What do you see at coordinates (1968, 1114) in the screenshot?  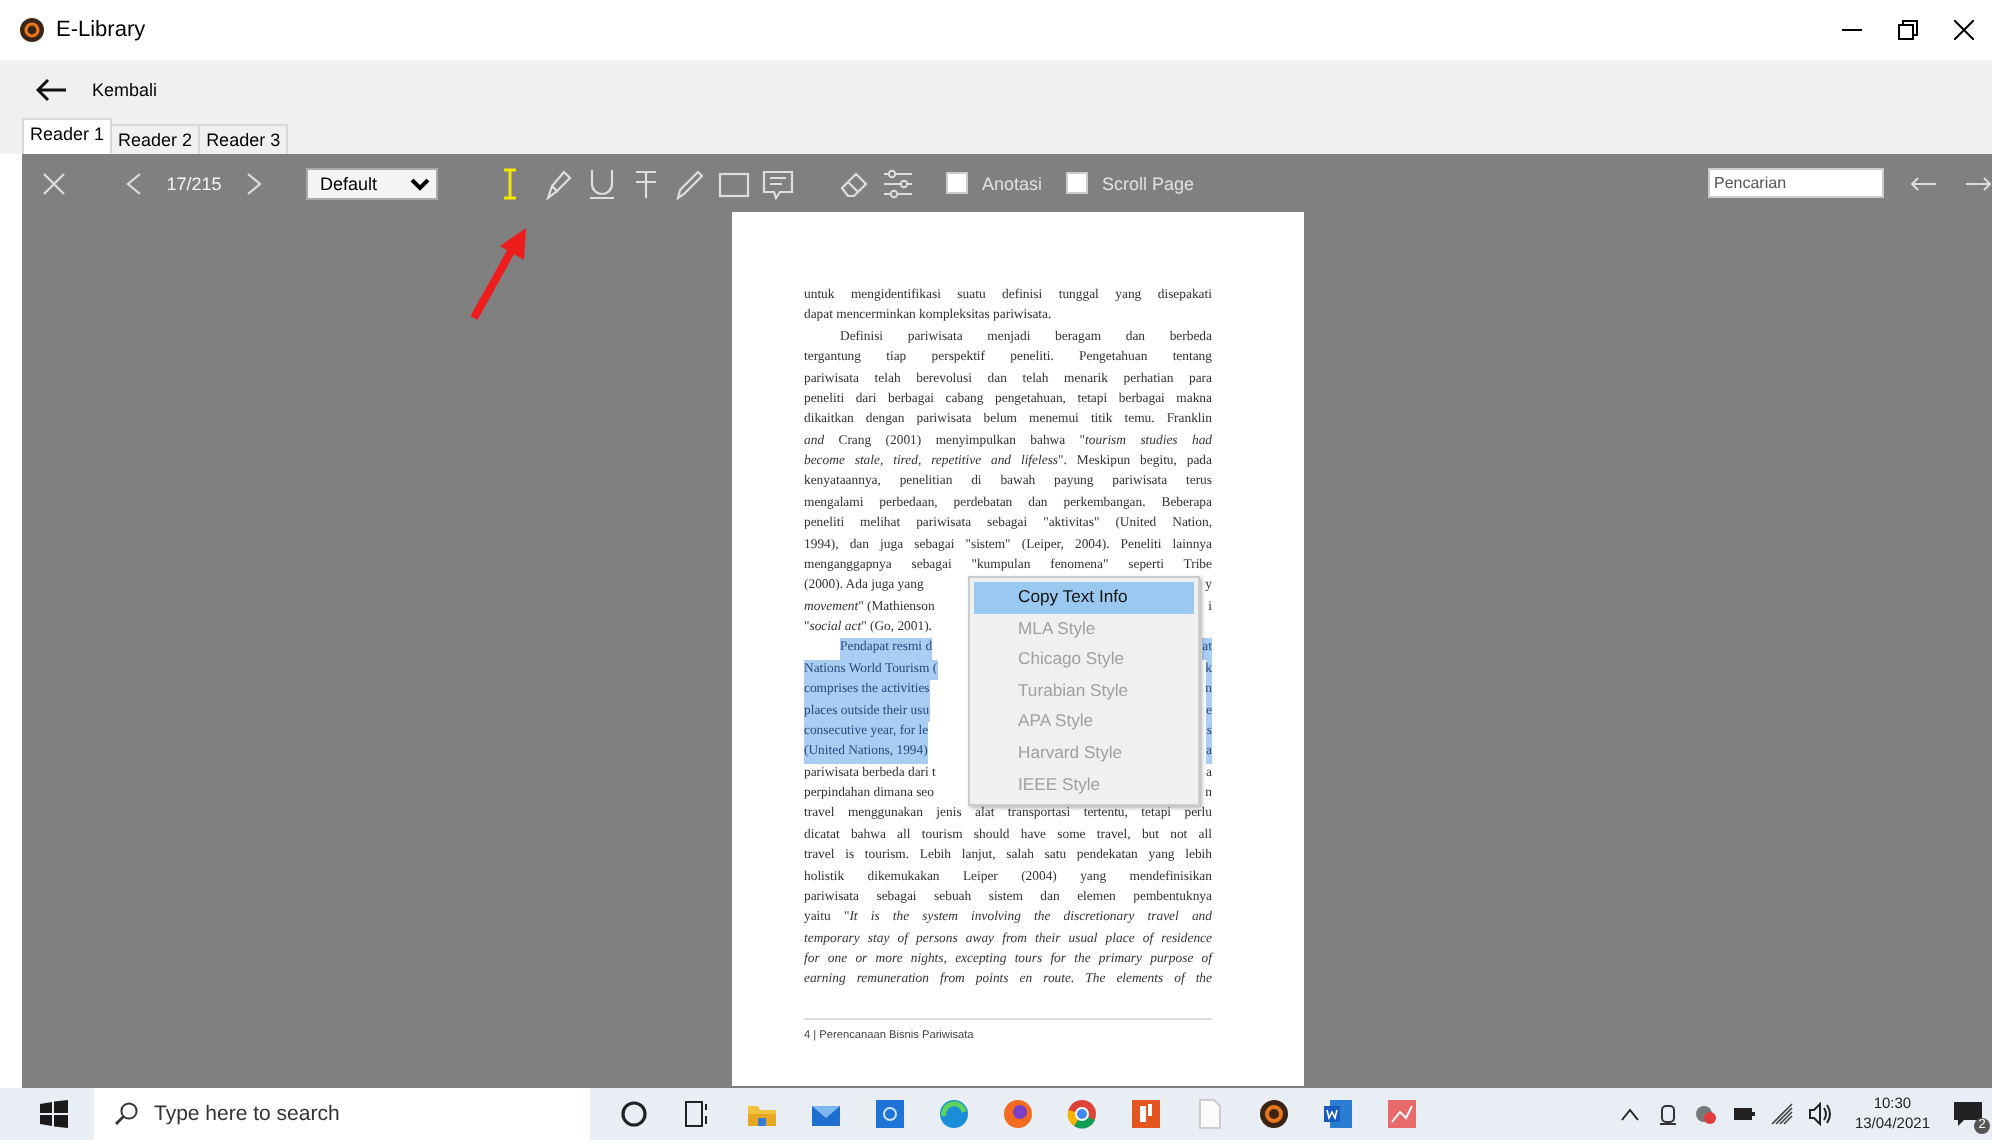 I see `notification-icon` at bounding box center [1968, 1114].